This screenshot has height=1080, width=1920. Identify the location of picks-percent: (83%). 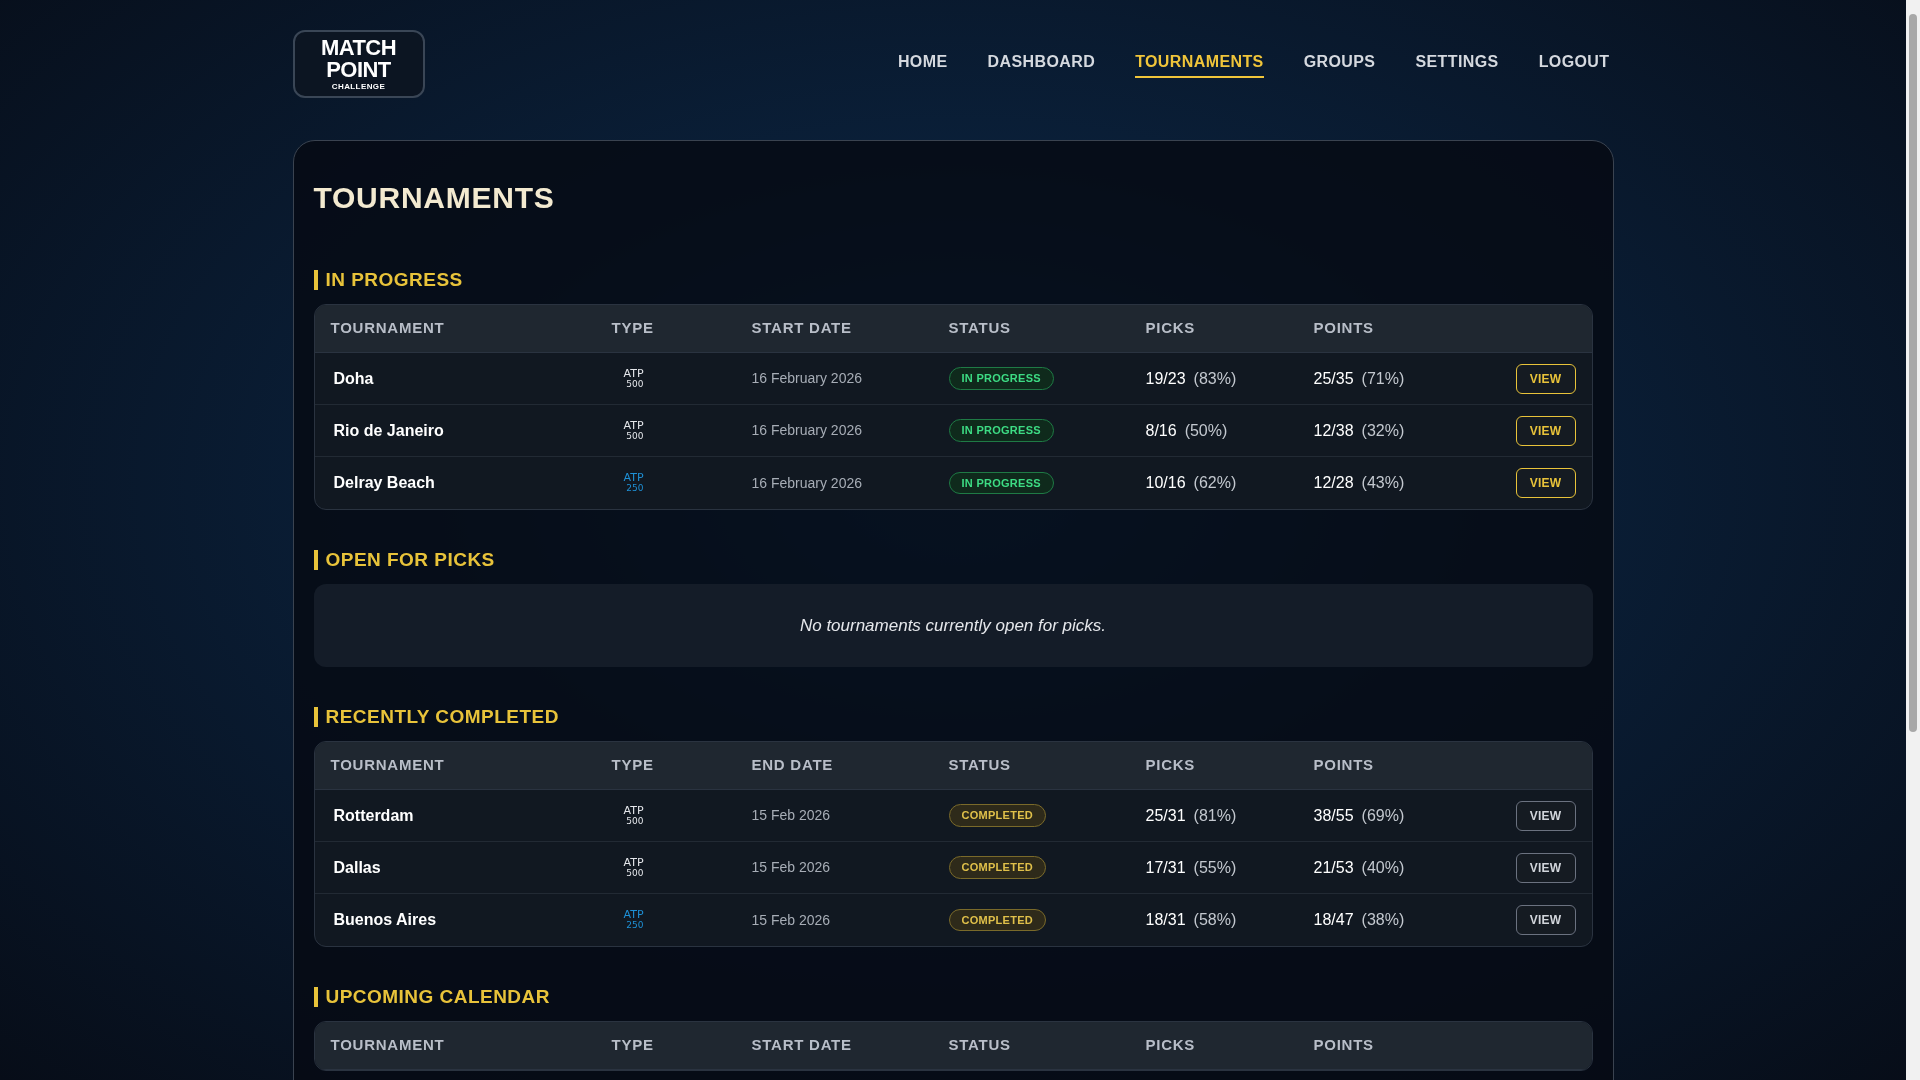
(1215, 378).